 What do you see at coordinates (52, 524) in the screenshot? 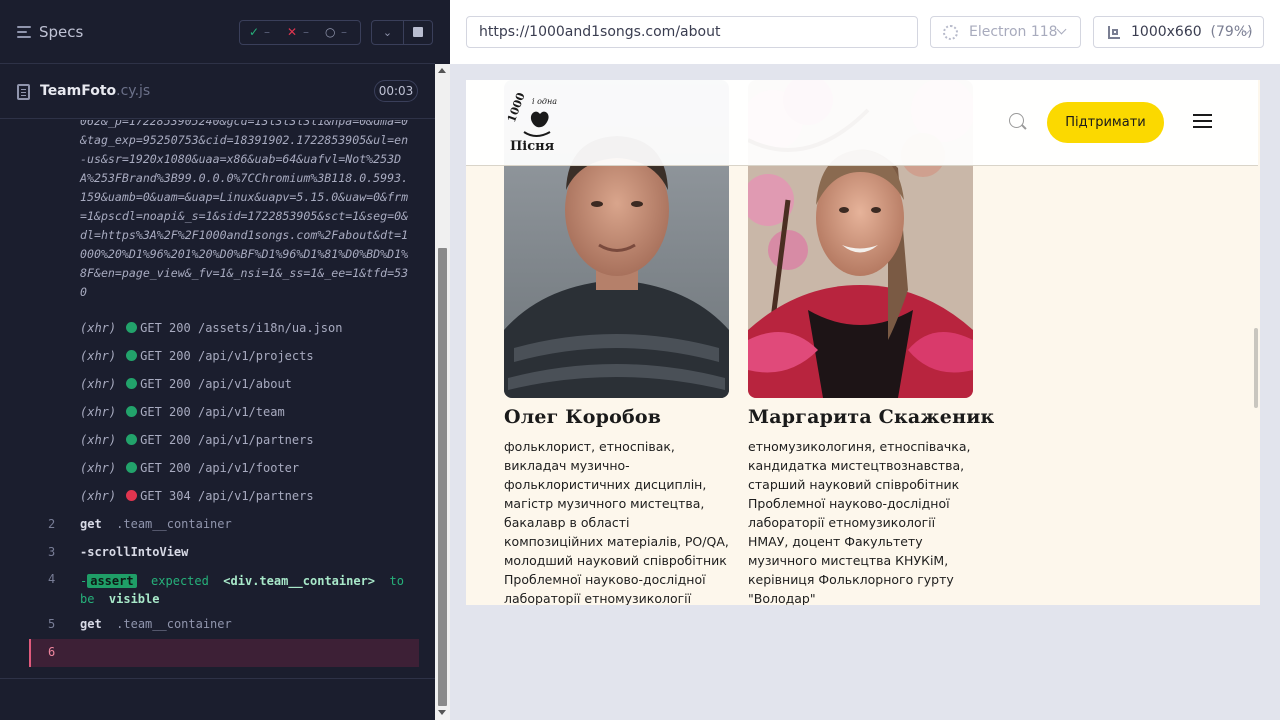
I see `command-number: 2` at bounding box center [52, 524].